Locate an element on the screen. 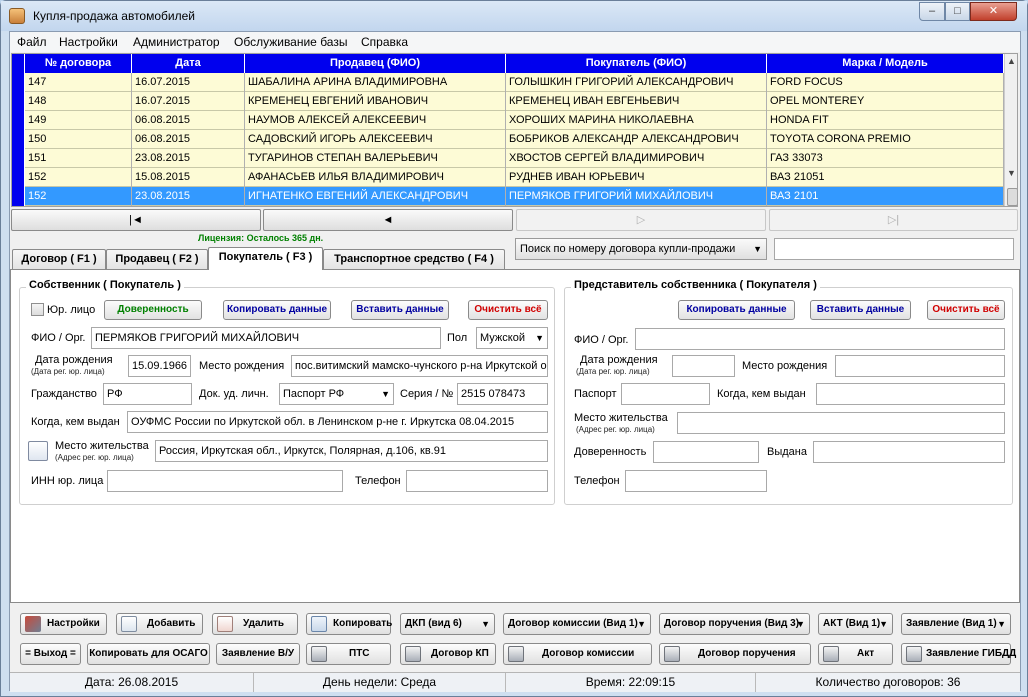  header-buyer: Покупатель (ФИО) is located at coordinates (636, 63).